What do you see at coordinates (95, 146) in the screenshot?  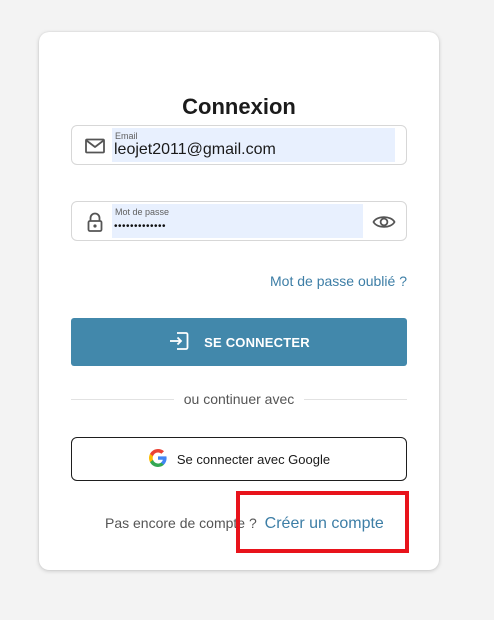 I see `mail-icon` at bounding box center [95, 146].